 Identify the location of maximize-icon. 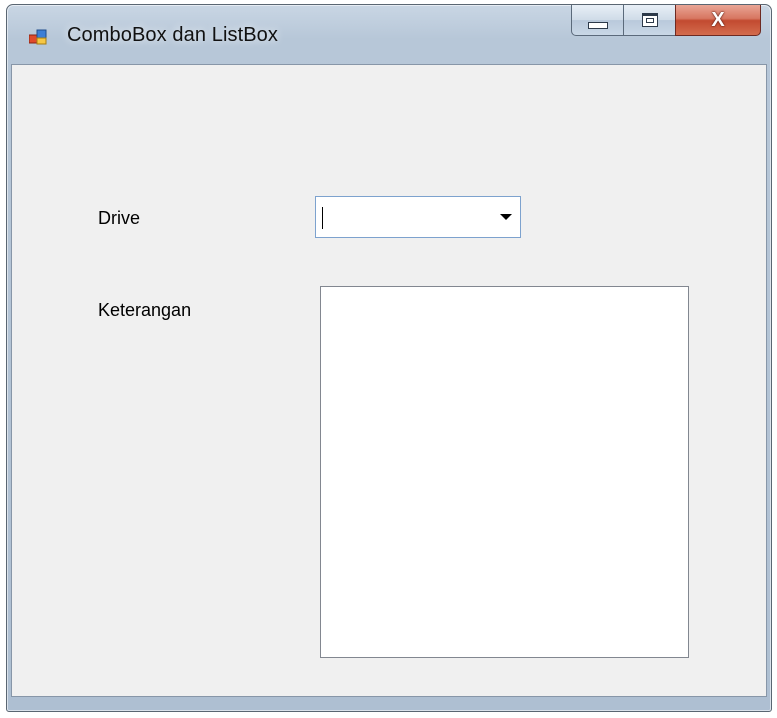
(649, 20).